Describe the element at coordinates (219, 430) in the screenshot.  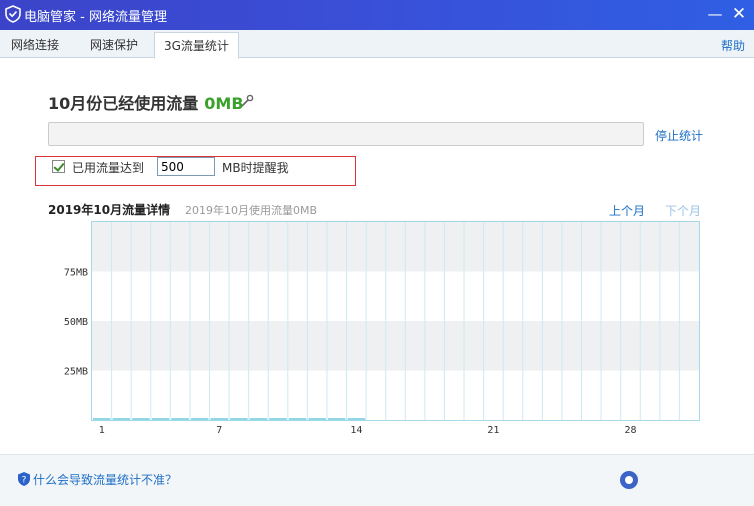
I see `x-tick-label: 7` at that location.